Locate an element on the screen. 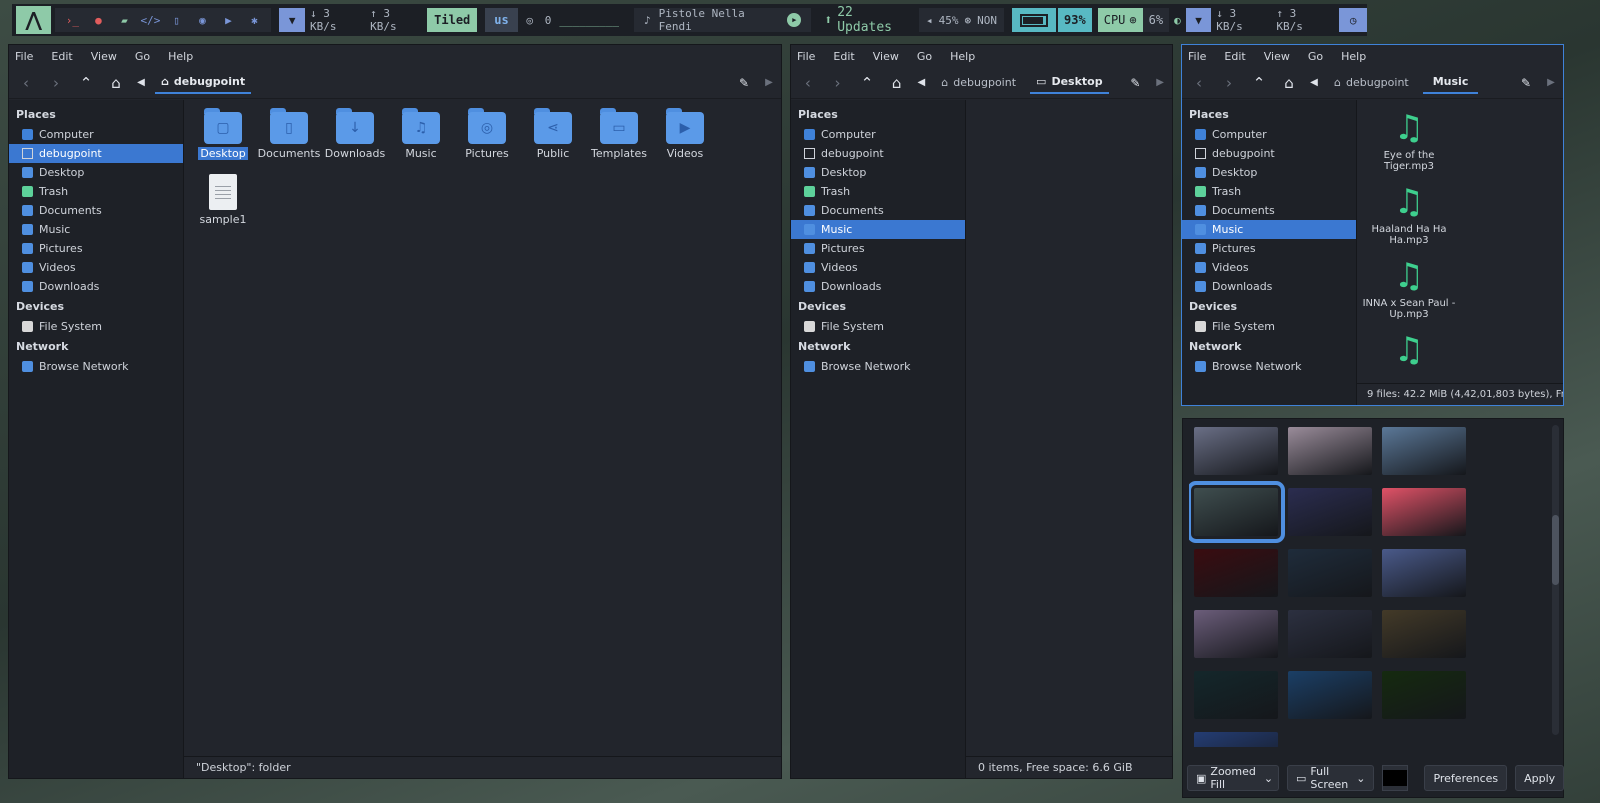  folder-documents: ▯ Documents is located at coordinates (289, 141).